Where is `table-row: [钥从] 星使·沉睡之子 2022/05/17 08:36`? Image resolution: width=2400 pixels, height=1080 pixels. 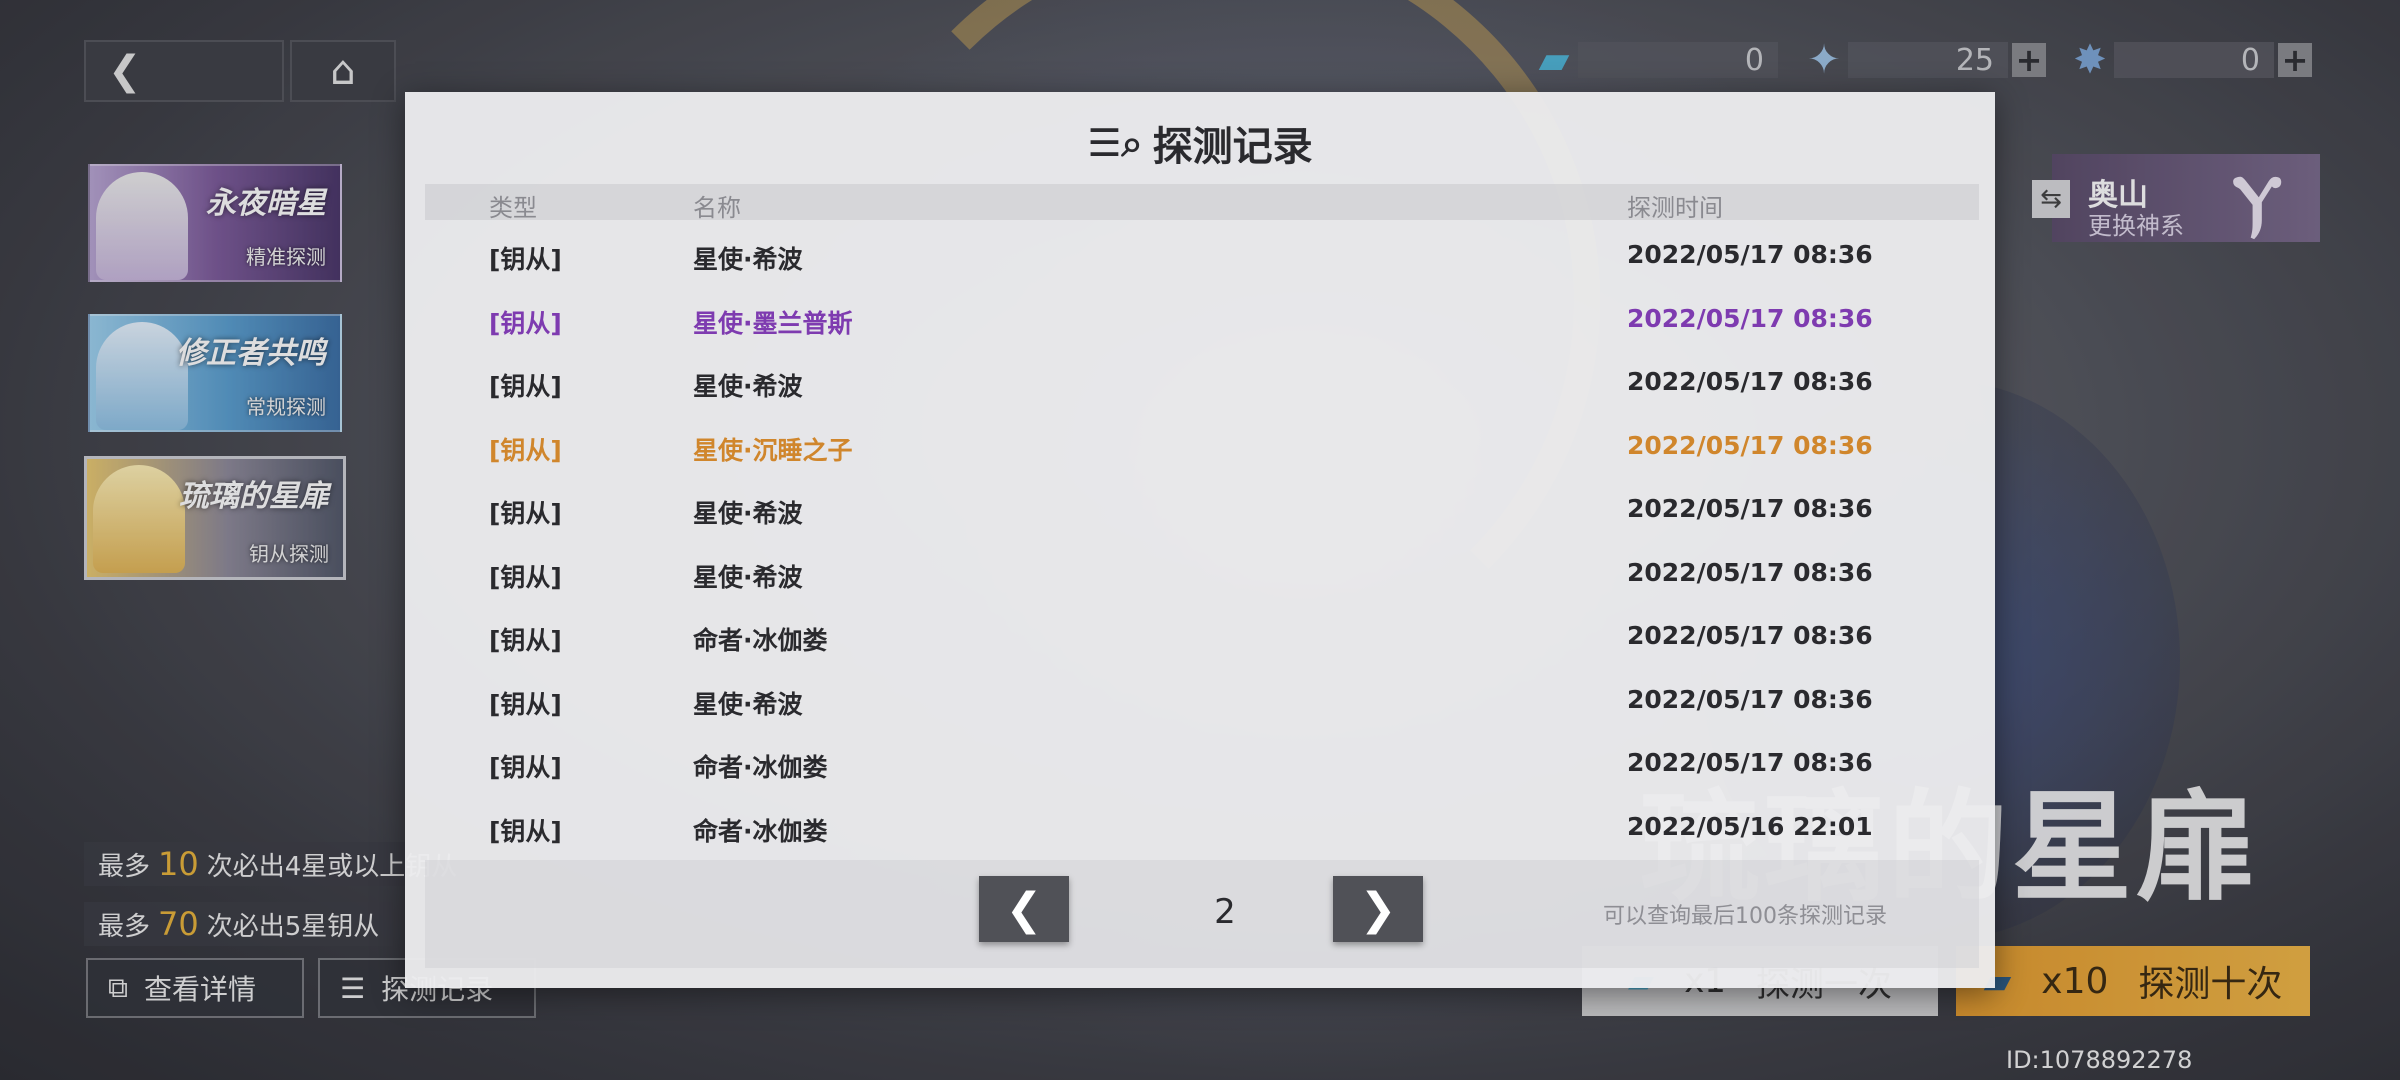
table-row: [钥从] 星使·沉睡之子 2022/05/17 08:36 is located at coordinates (1202, 445).